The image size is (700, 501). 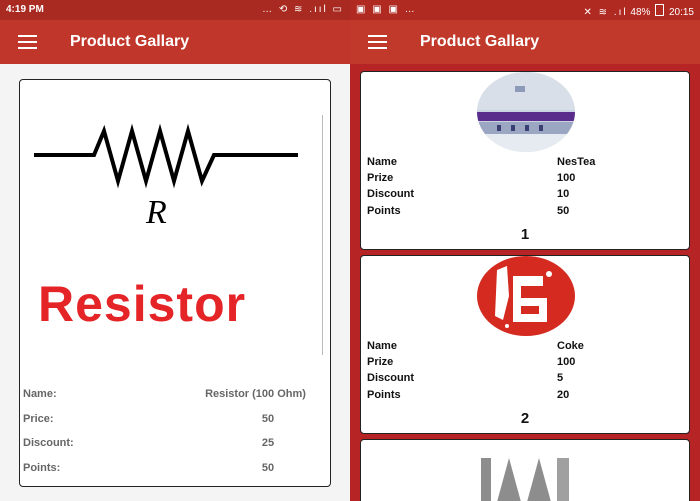 I want to click on battery-percent: 48%, so click(x=640, y=12).